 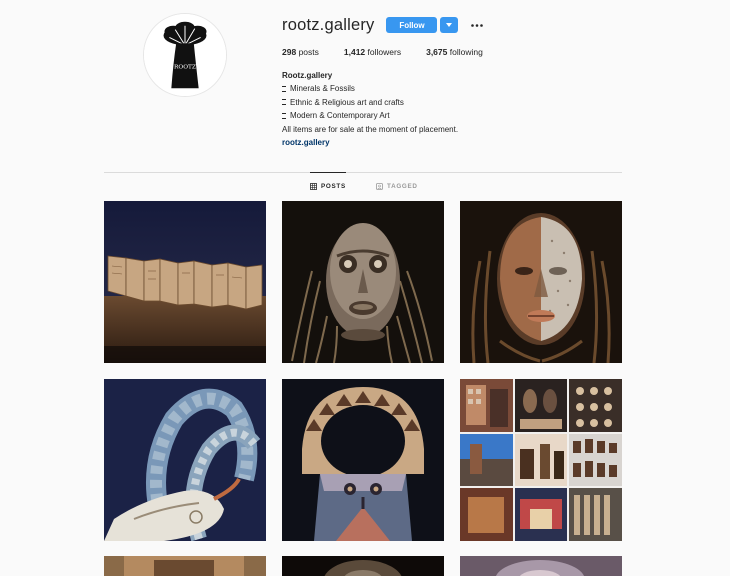 I want to click on bio-line-text: Minerals & Fossils, so click(x=322, y=89).